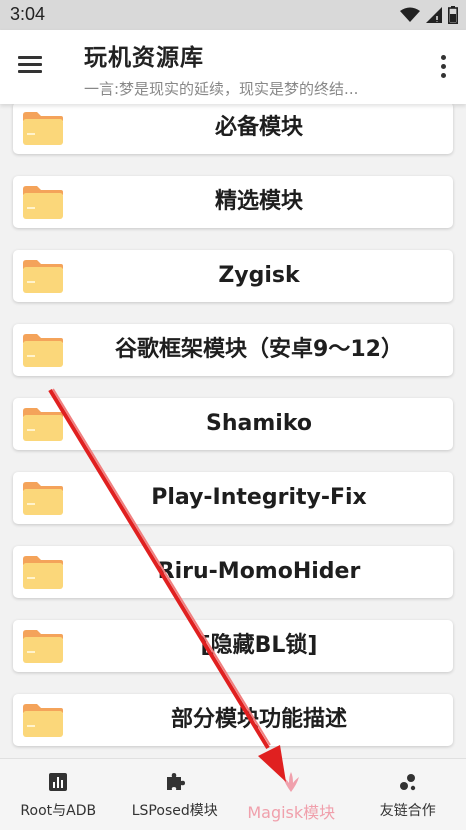 Image resolution: width=466 pixels, height=830 pixels. I want to click on wifi-icon, so click(410, 14).